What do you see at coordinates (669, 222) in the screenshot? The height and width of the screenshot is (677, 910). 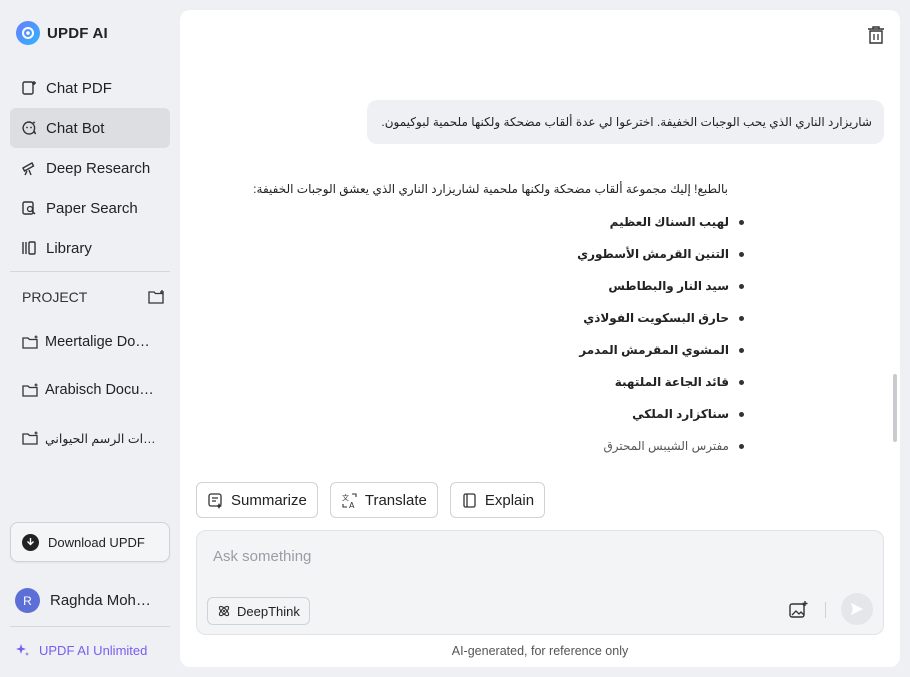 I see `list-item-text: لهيب السناك العظيم` at bounding box center [669, 222].